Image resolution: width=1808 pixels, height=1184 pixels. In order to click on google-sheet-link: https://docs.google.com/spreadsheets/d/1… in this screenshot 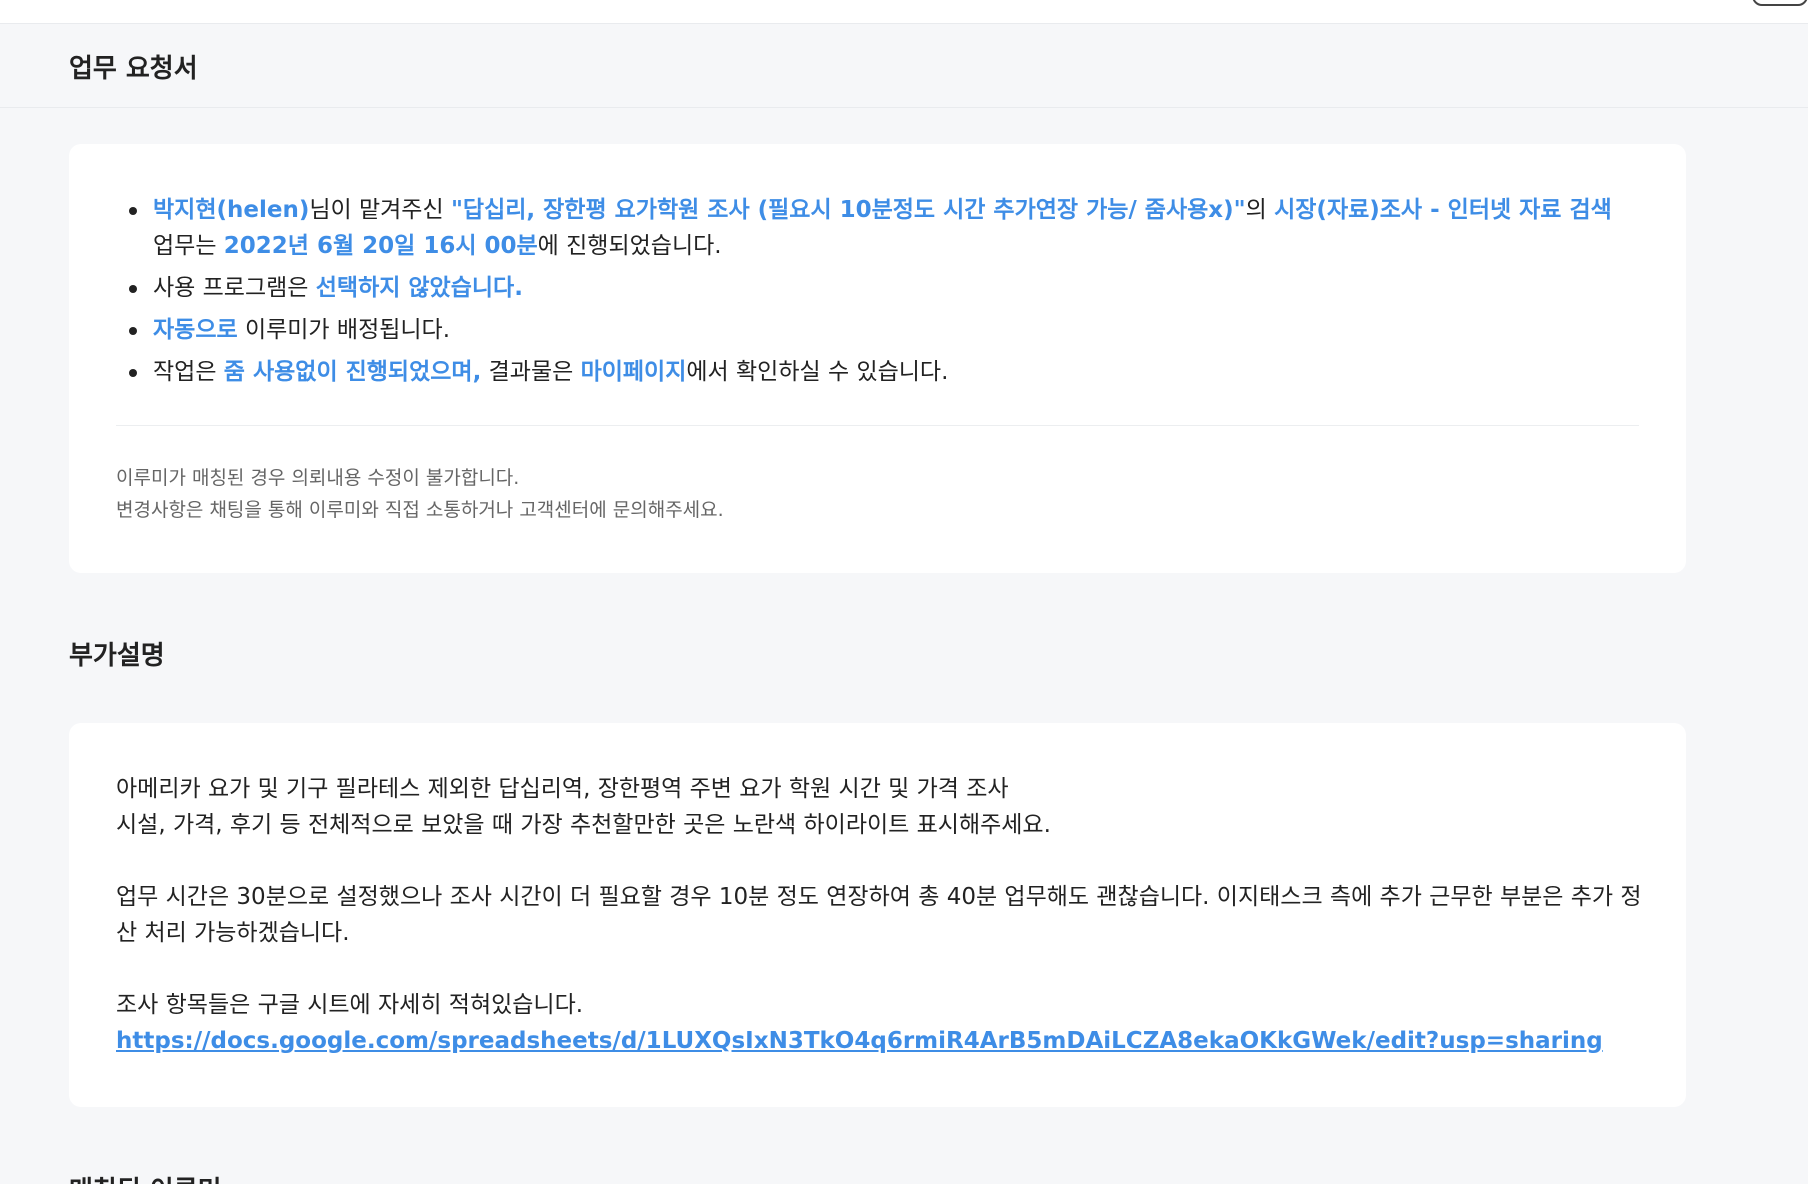, I will do `click(859, 1041)`.